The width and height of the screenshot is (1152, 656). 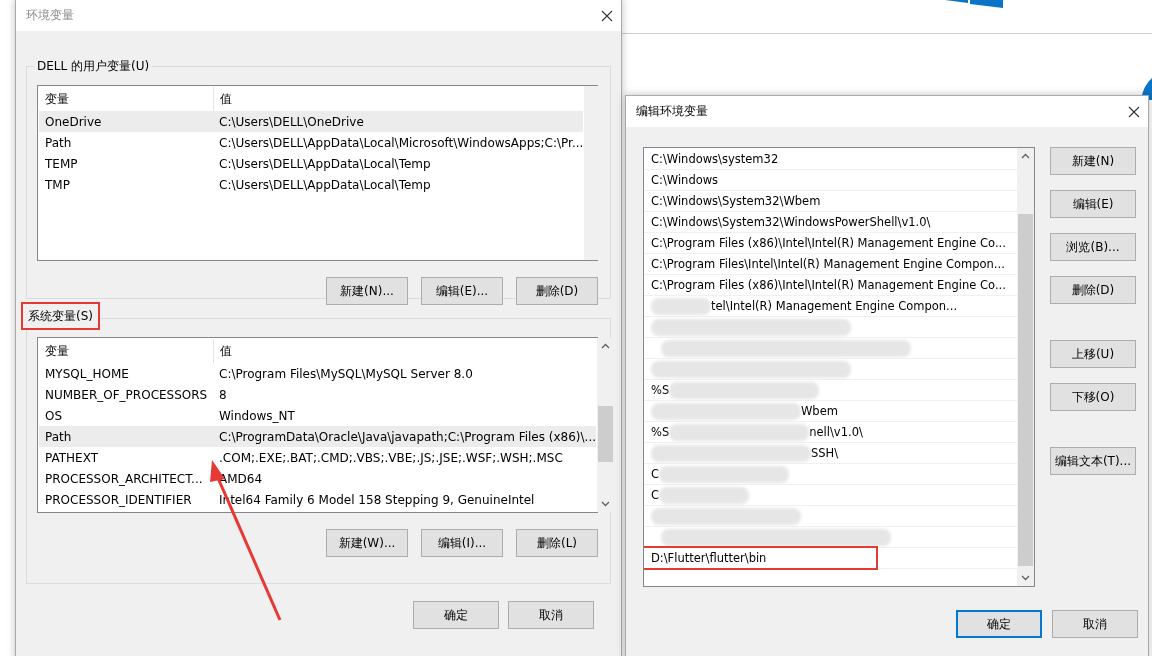 I want to click on table-row: NUMBER_OF_PROCESSORS 8, so click(x=317, y=394).